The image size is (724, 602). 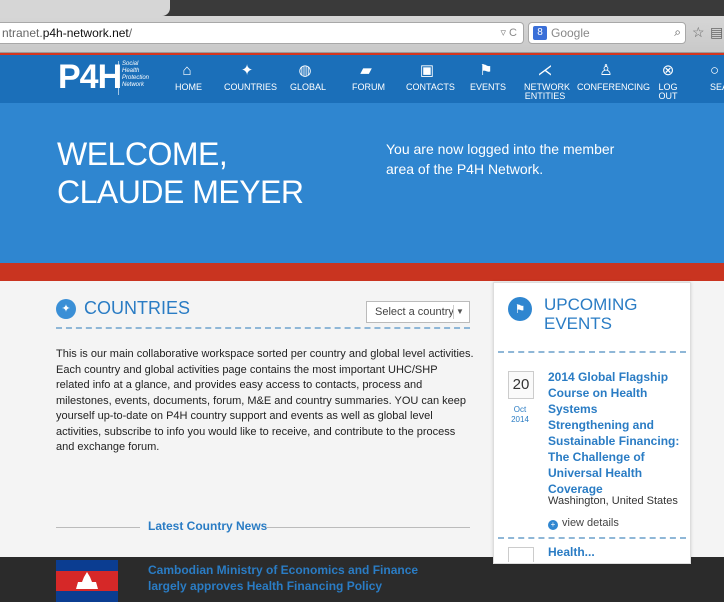 I want to click on event-month-year: Oct 2014, so click(x=520, y=415).